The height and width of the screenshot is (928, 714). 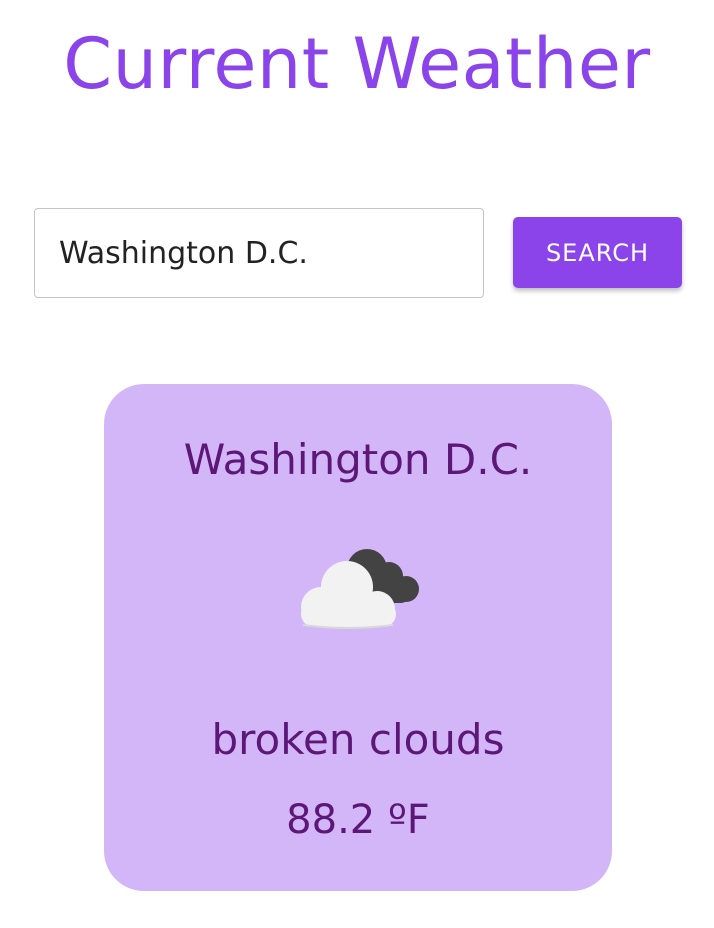 I want to click on page-title: Current Weather, so click(x=357, y=64).